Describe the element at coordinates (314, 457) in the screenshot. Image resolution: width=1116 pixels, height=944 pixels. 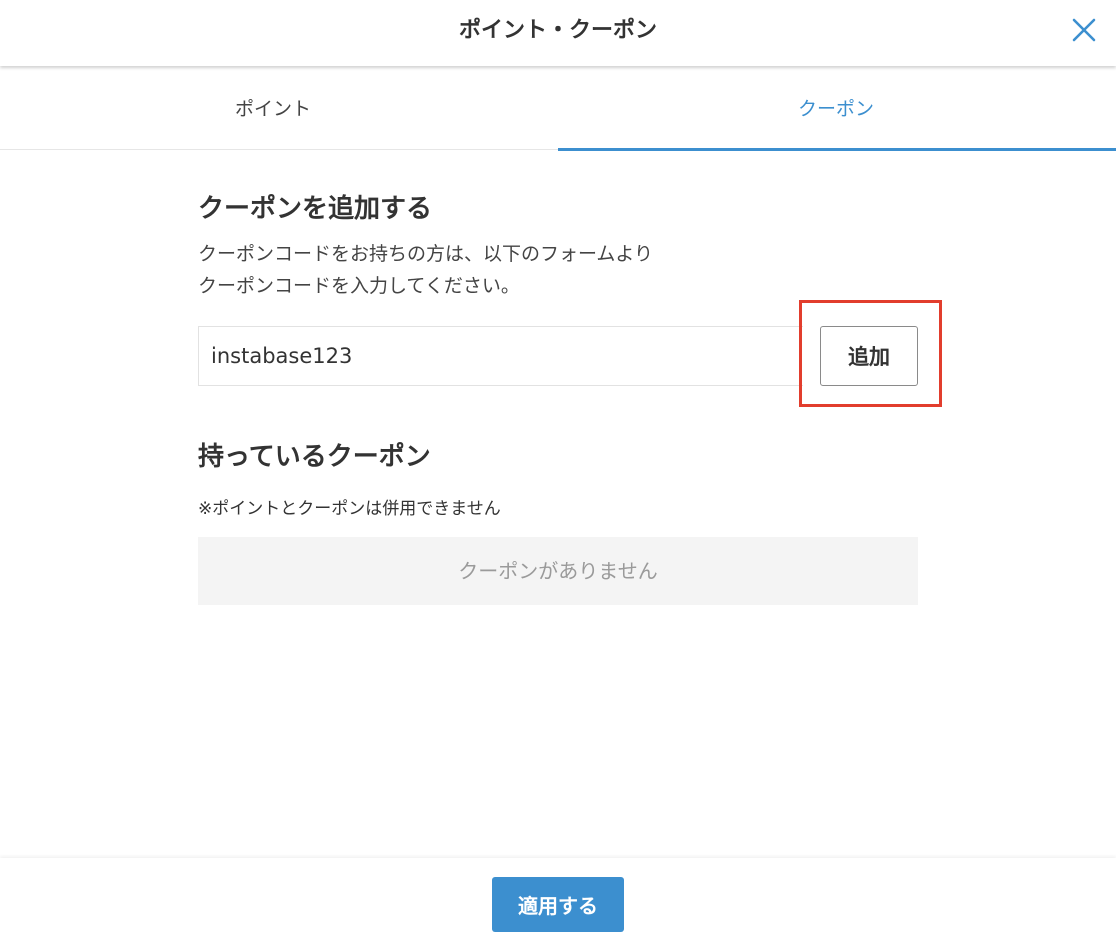
I see `my-coupons-title: 持っているクーポン` at that location.